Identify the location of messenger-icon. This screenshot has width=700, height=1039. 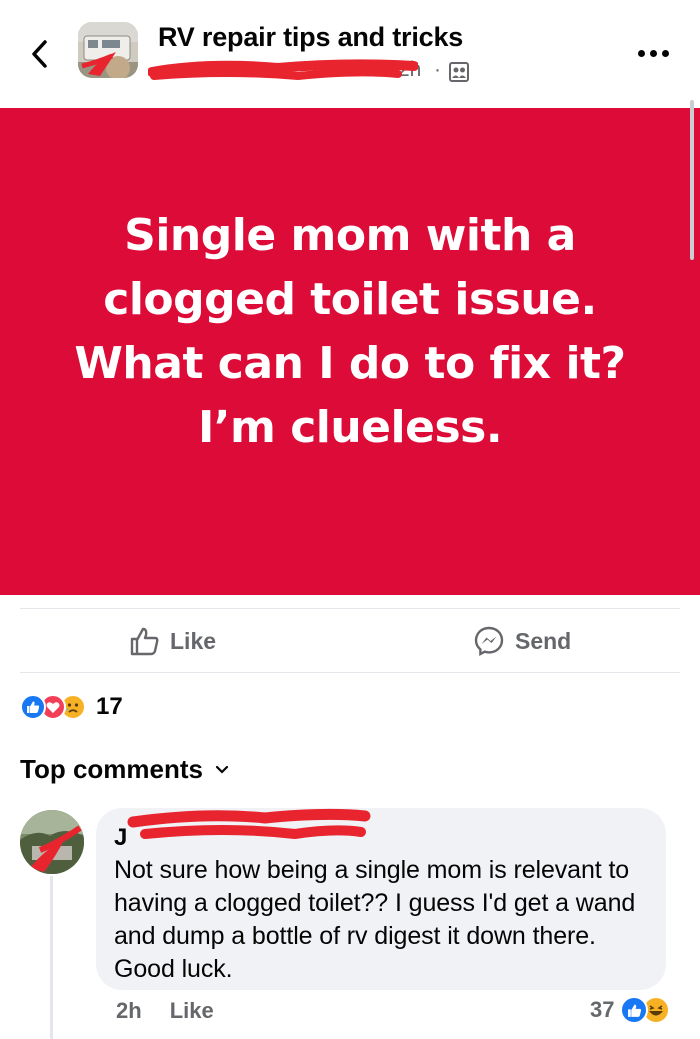
(489, 641).